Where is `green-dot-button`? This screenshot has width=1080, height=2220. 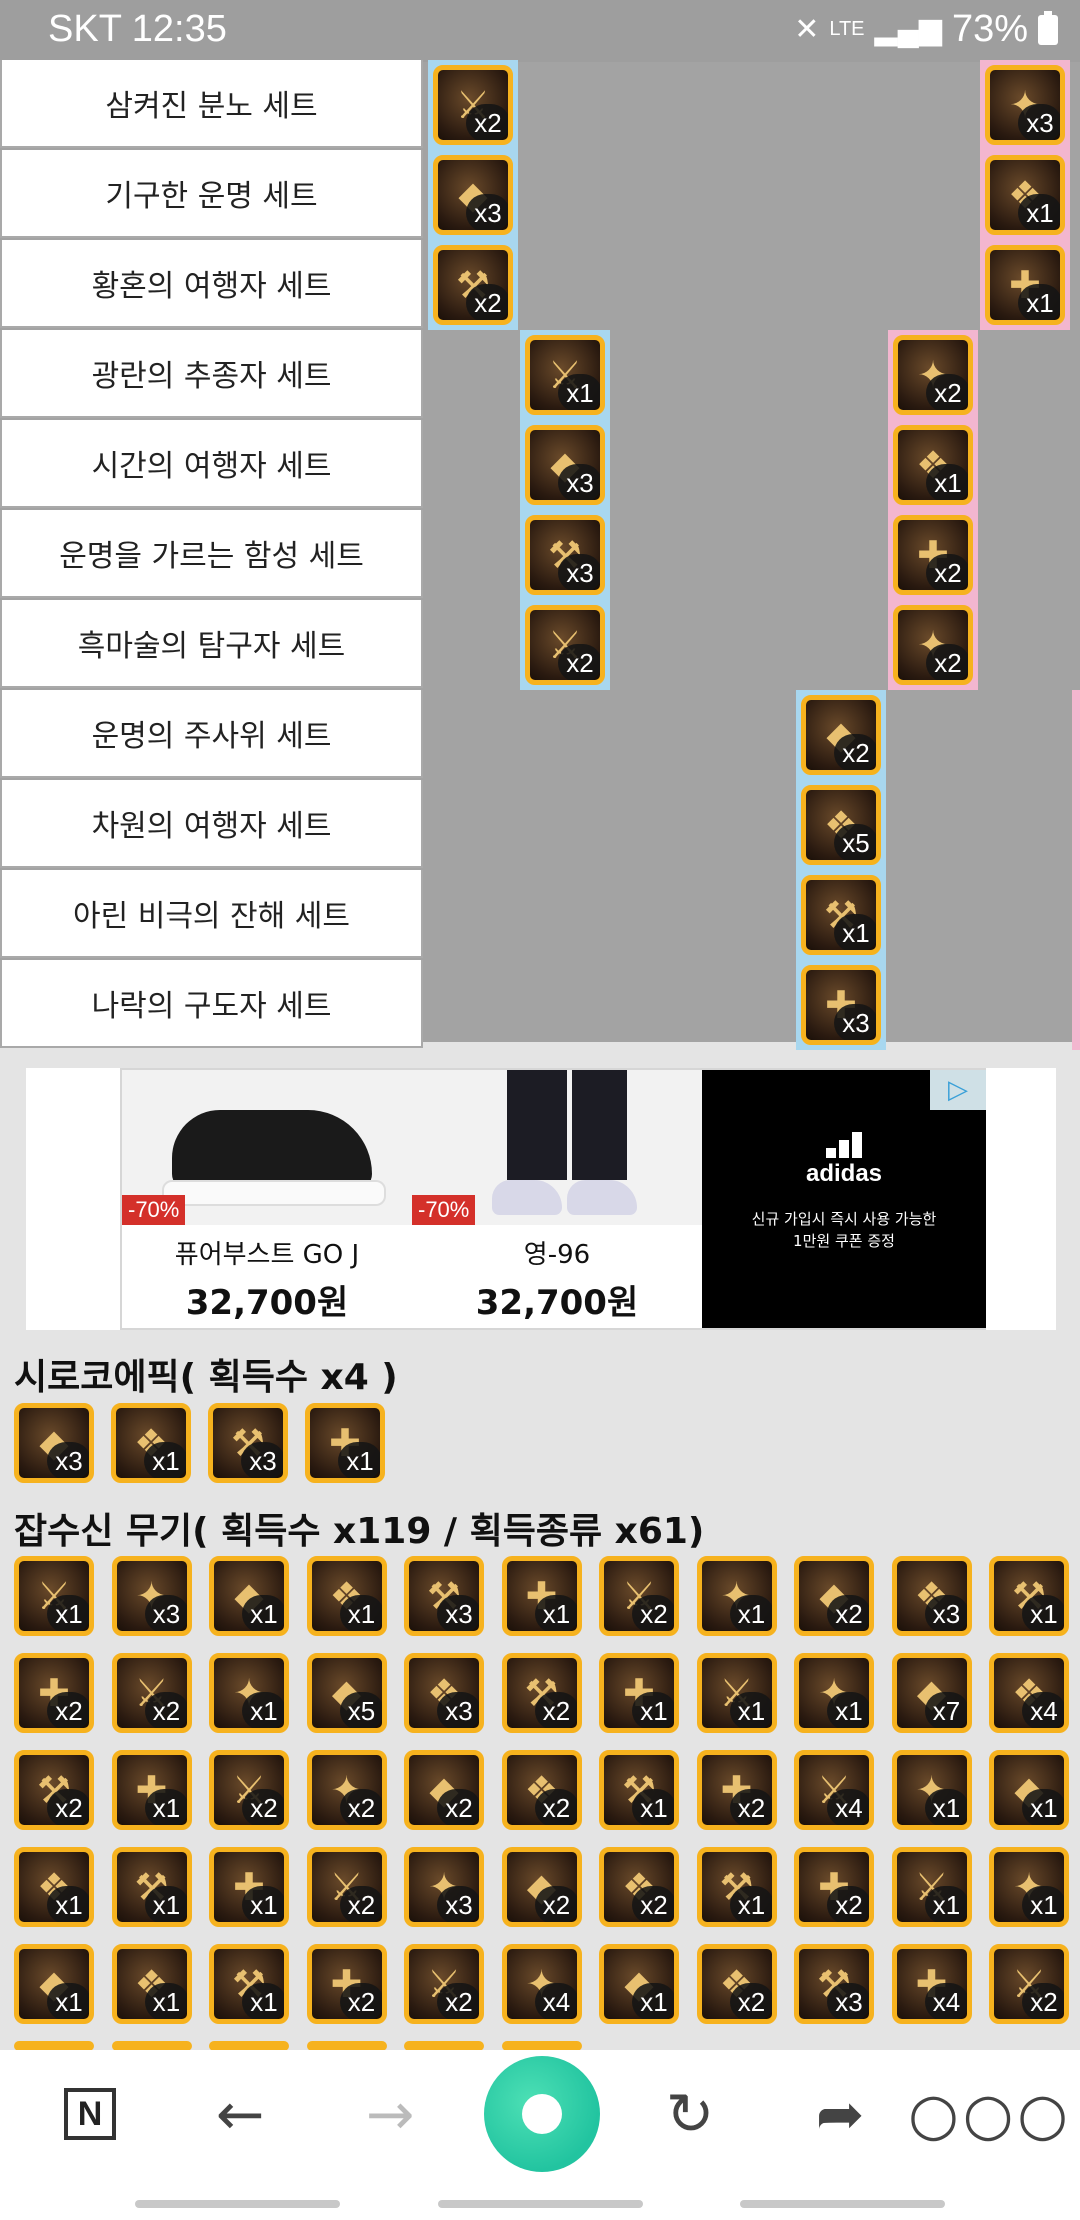 green-dot-button is located at coordinates (542, 2114).